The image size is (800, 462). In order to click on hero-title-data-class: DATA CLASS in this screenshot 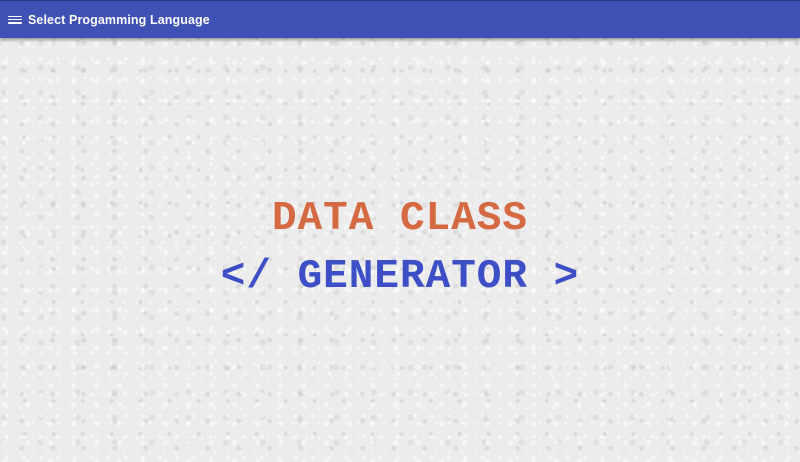, I will do `click(400, 219)`.